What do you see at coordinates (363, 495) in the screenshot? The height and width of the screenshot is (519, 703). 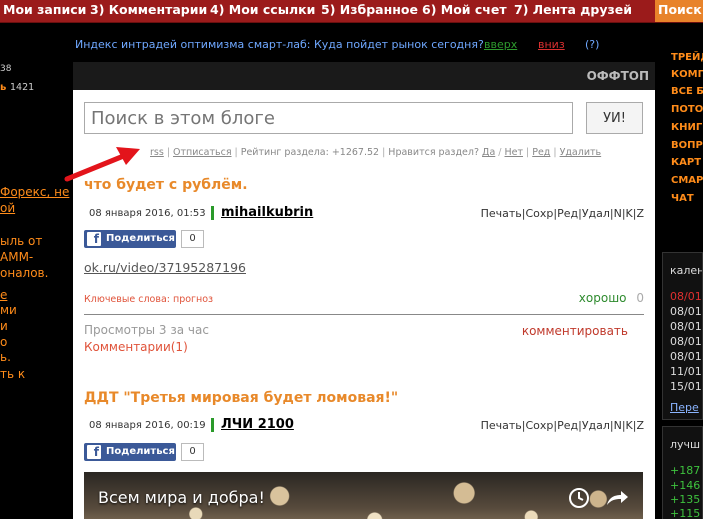 I see `video-embed: Всем мира и добра!` at bounding box center [363, 495].